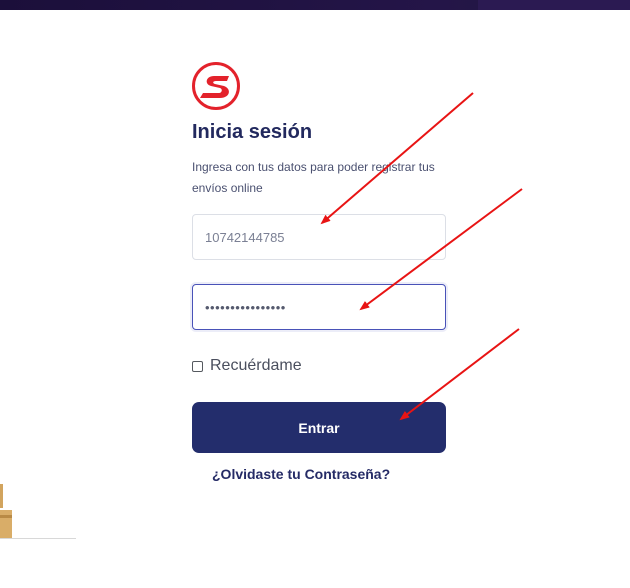  Describe the element at coordinates (319, 307) in the screenshot. I see `password-field` at that location.